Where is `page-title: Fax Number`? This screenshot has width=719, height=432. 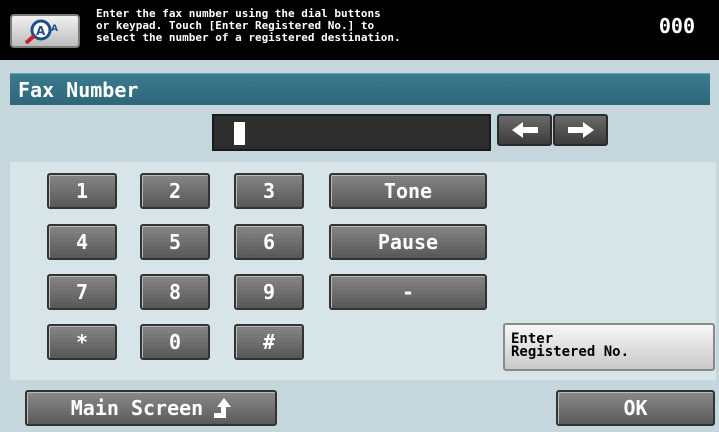
page-title: Fax Number is located at coordinates (360, 89).